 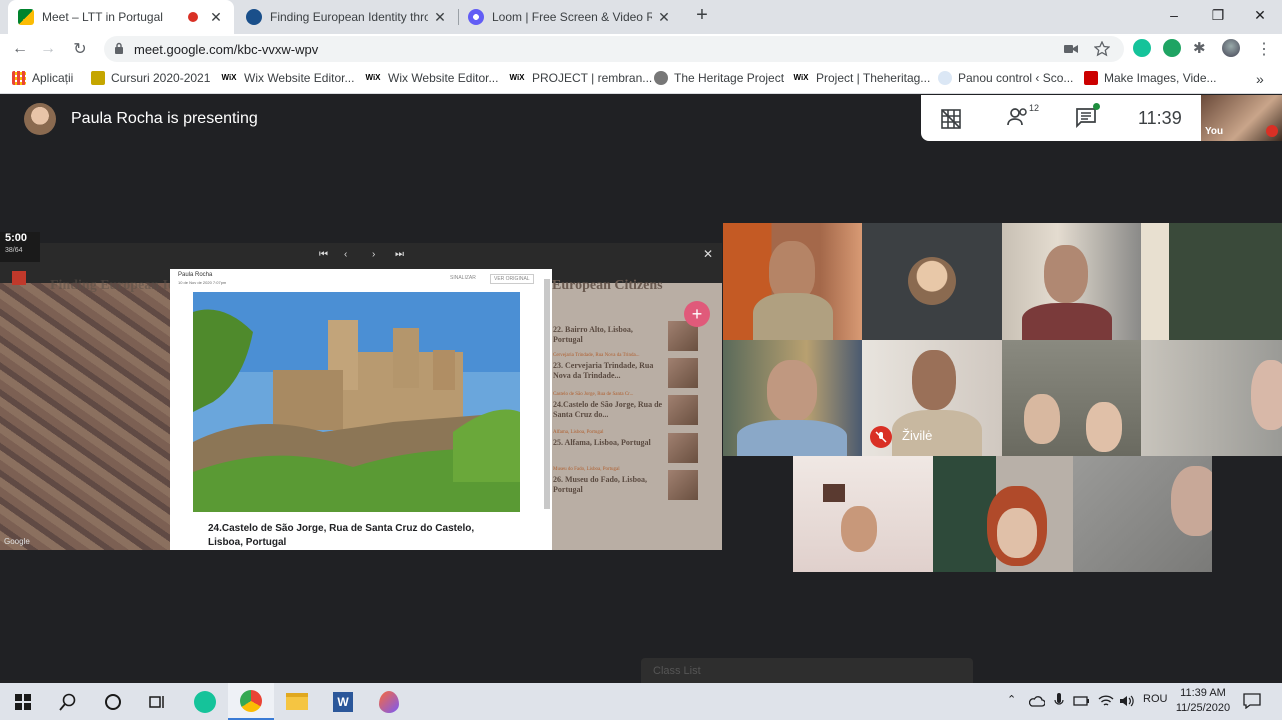 I want to click on extensions-puzzle-icon: ✱, so click(x=1199, y=48).